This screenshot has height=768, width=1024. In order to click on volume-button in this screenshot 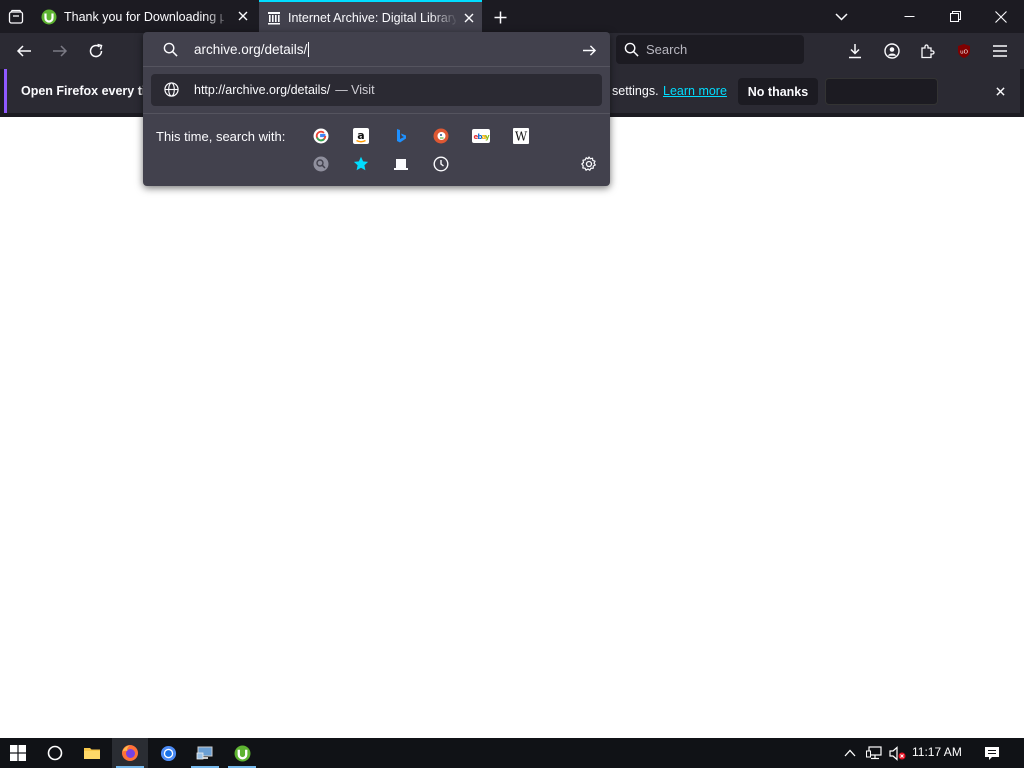, I will do `click(898, 753)`.